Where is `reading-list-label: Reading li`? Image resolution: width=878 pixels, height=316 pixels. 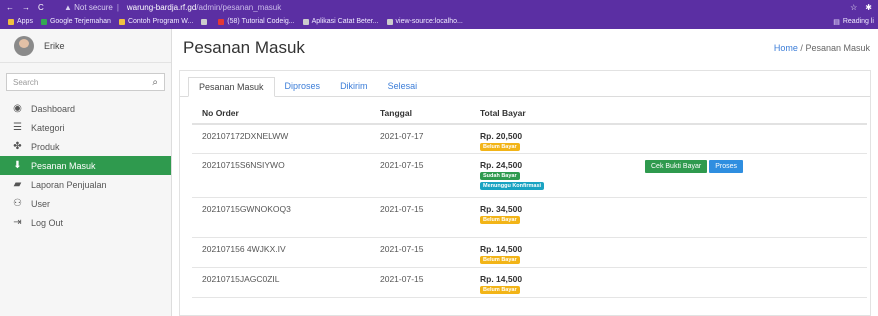 reading-list-label: Reading li is located at coordinates (858, 21).